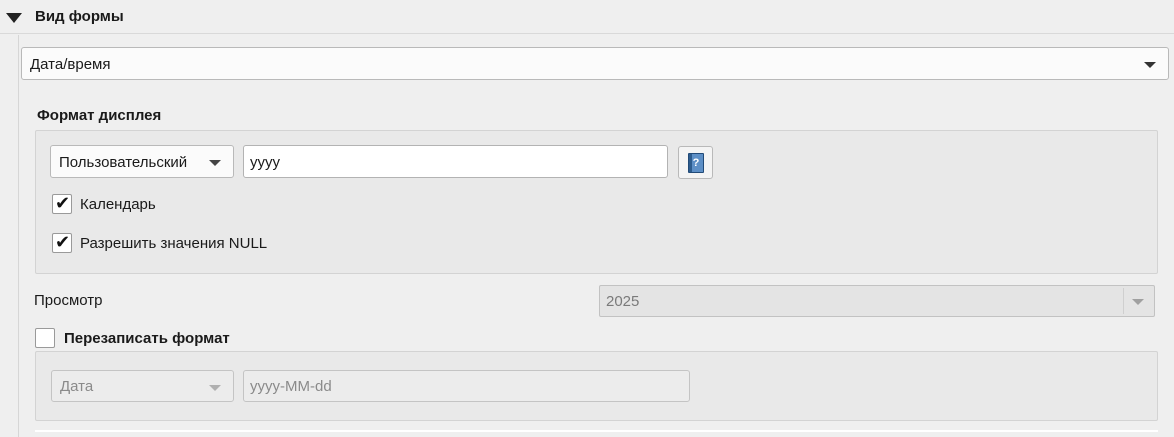 Image resolution: width=1174 pixels, height=437 pixels. Describe the element at coordinates (291, 386) in the screenshot. I see `override-format-value: yyyy-MM-dd` at that location.